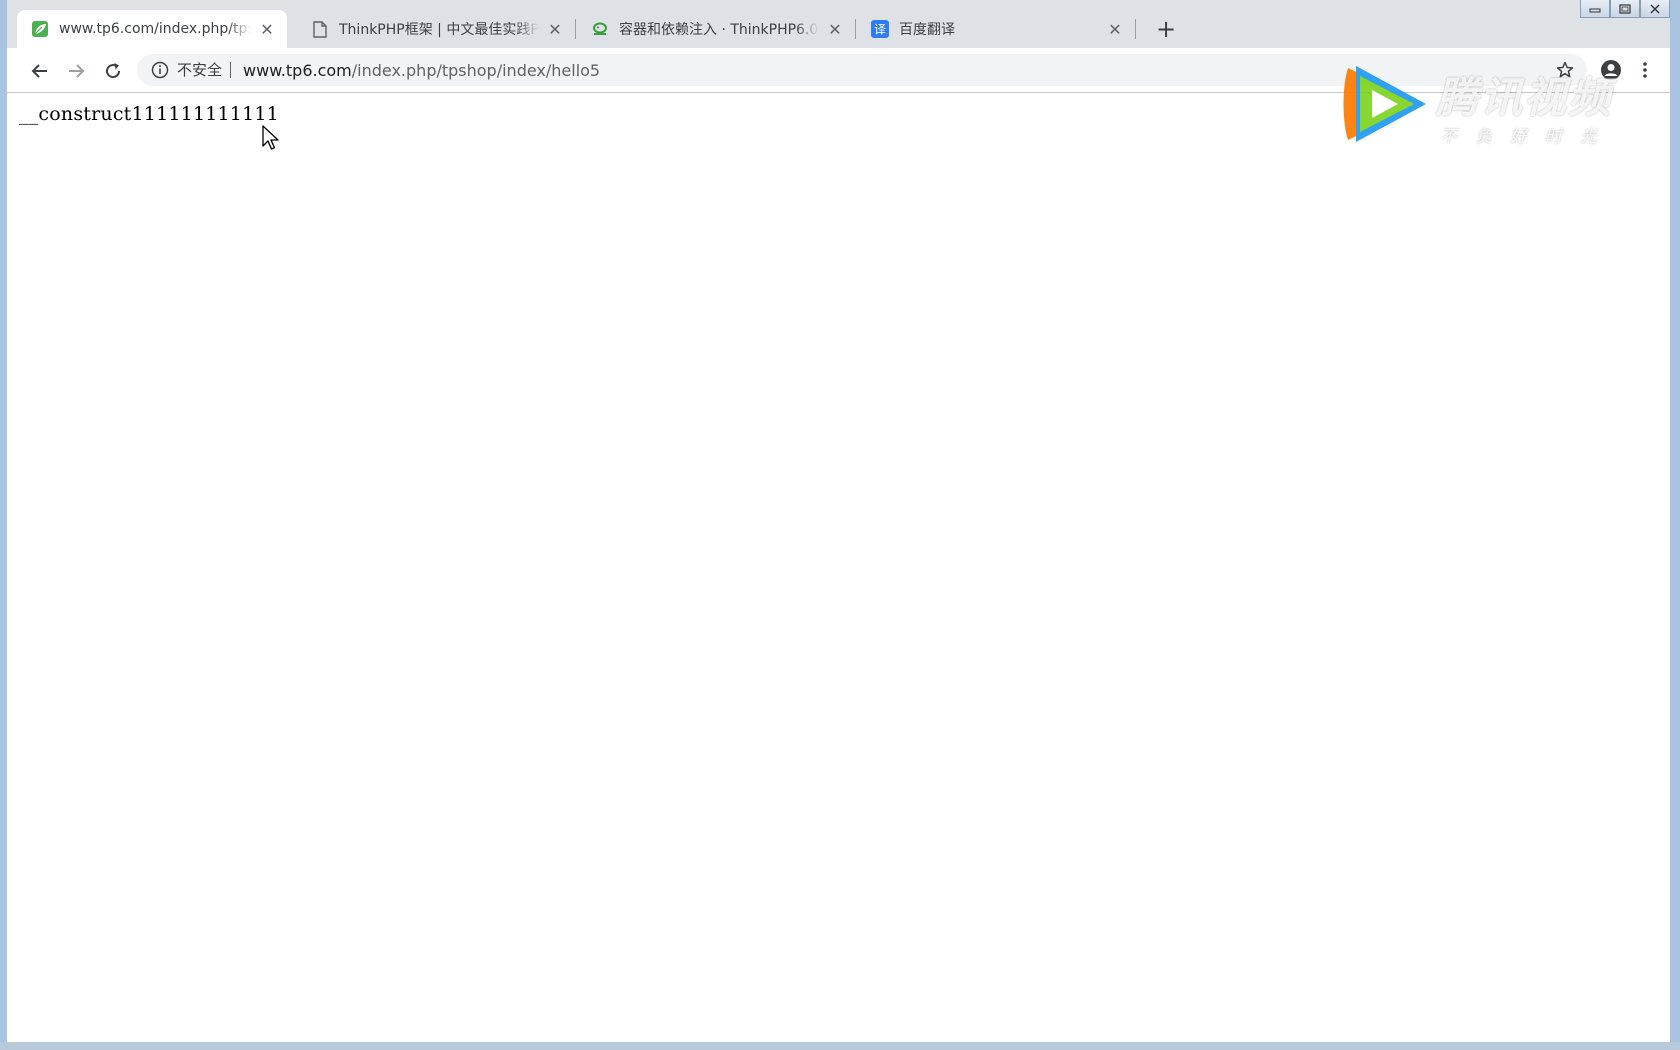 The height and width of the screenshot is (1050, 1680). What do you see at coordinates (270, 137) in the screenshot?
I see `mouse-cursor-icon` at bounding box center [270, 137].